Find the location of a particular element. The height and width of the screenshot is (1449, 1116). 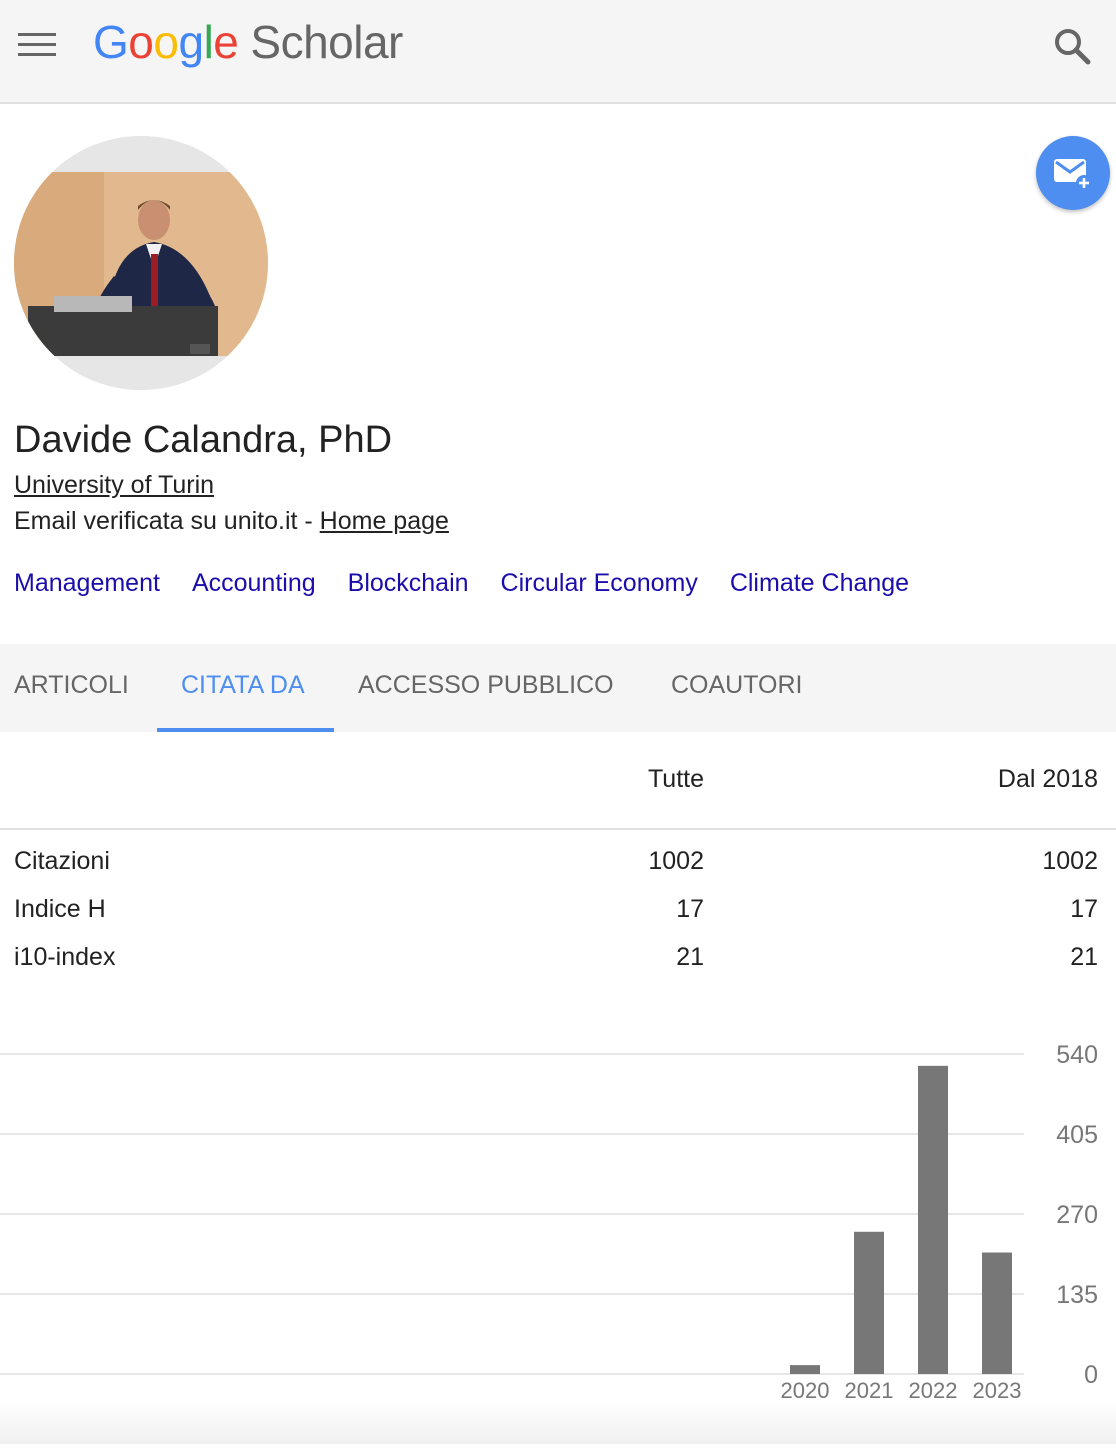

email-plus-icon is located at coordinates (1073, 175).